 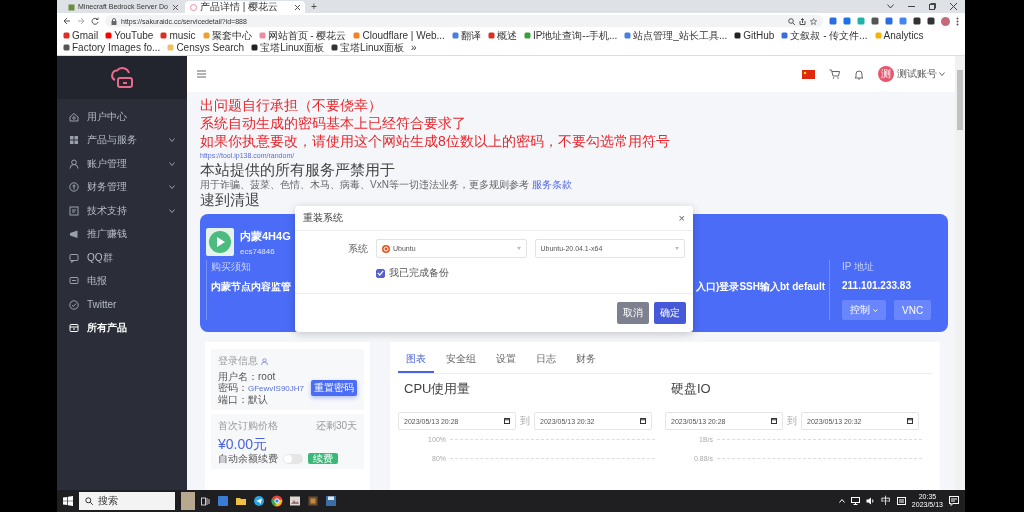 What do you see at coordinates (81, 35) in the screenshot?
I see `bookmark-link: Gmail` at bounding box center [81, 35].